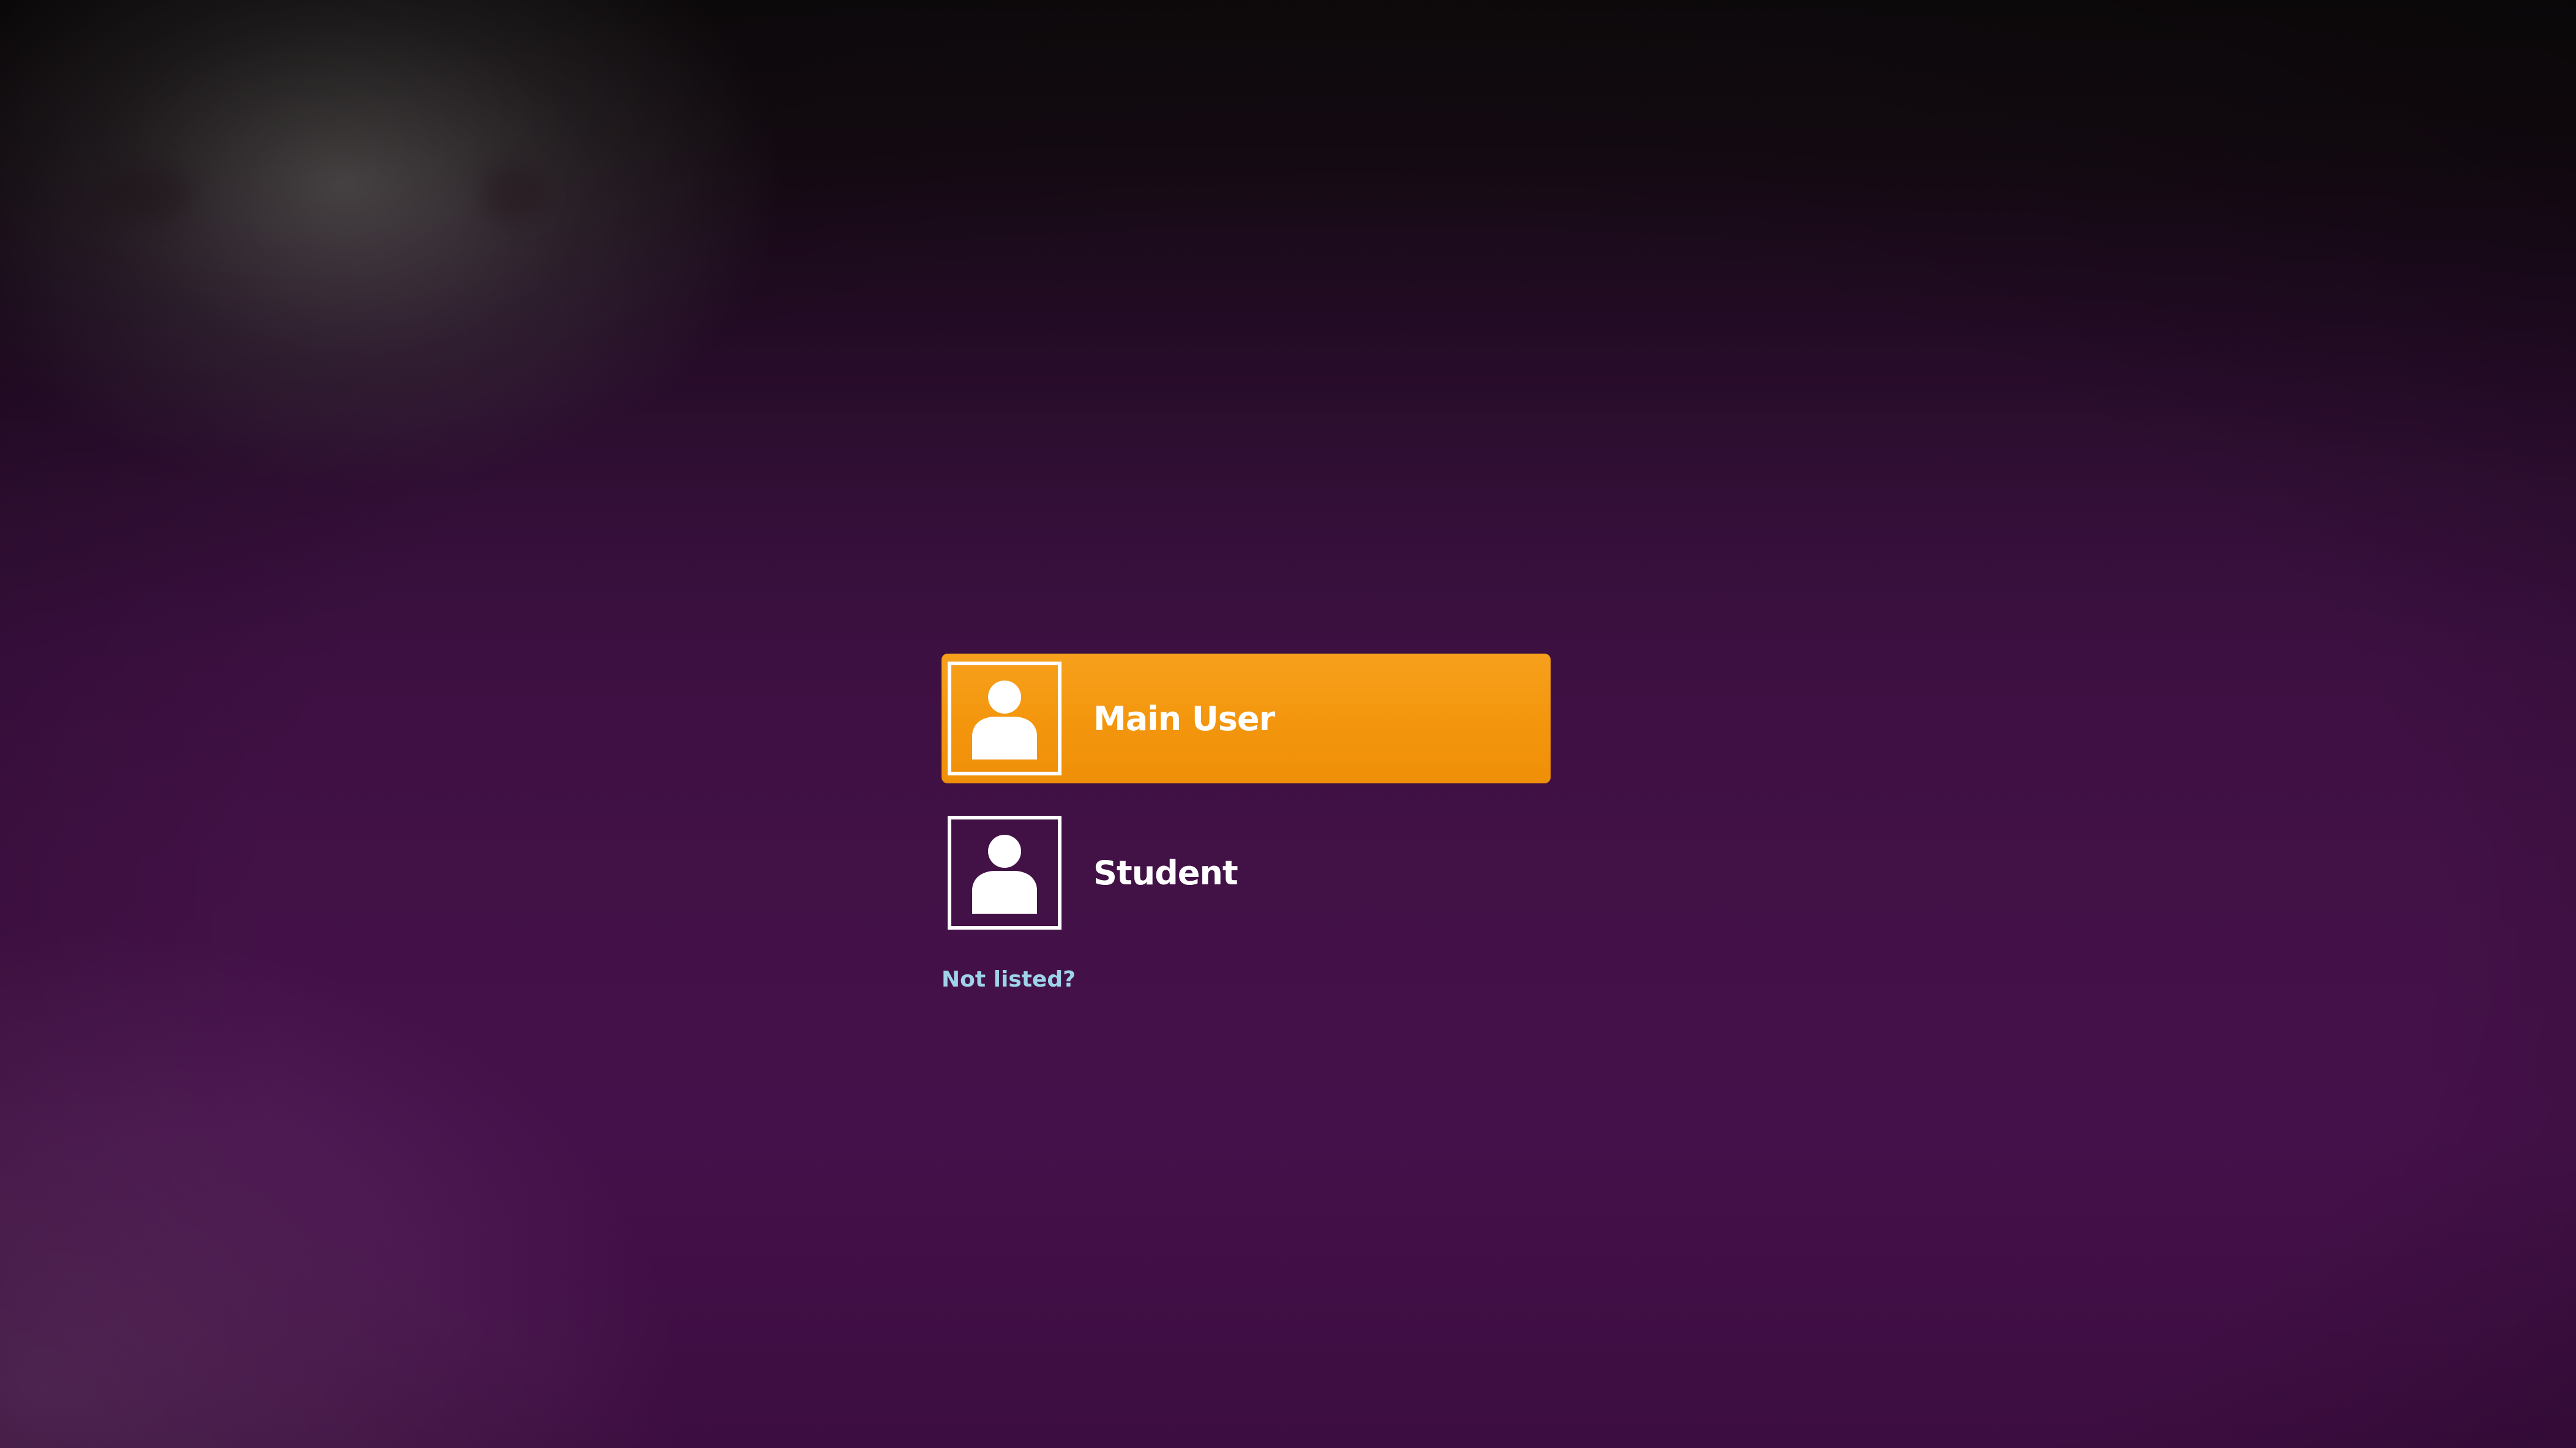 The image size is (2576, 1448). I want to click on user-row-student: Student, so click(1246, 873).